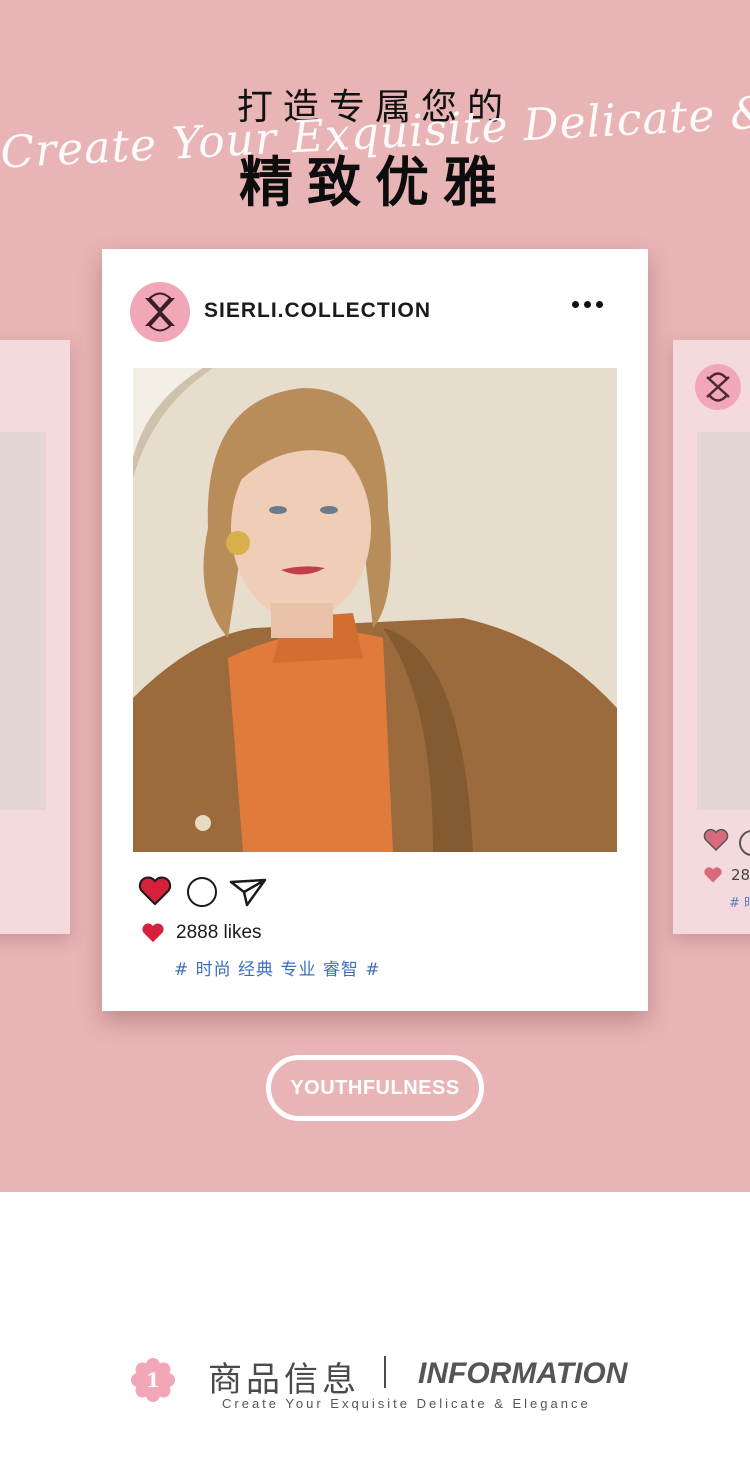  Describe the element at coordinates (277, 967) in the screenshot. I see `post-tags: # 时尚 经典 专业 睿智 #` at that location.